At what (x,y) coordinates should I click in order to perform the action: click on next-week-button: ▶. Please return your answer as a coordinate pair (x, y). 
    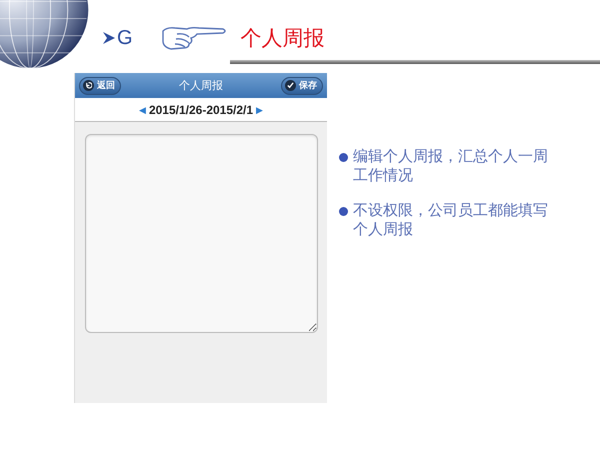
    Looking at the image, I should click on (260, 109).